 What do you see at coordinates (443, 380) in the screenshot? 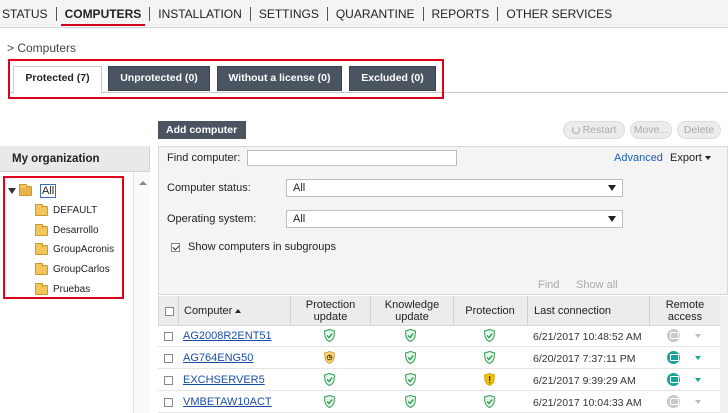
I see `table-row: EXCHSERVER5 6/21/2017 9:39:29 AM` at bounding box center [443, 380].